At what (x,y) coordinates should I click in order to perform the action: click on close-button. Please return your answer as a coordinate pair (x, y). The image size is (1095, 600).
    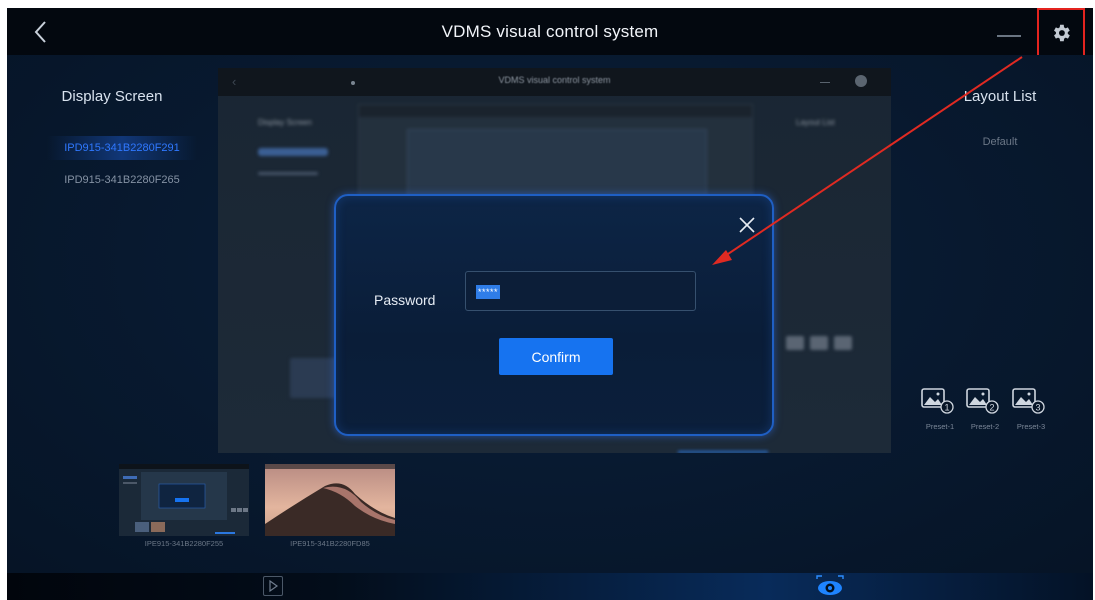
    Looking at the image, I should click on (747, 225).